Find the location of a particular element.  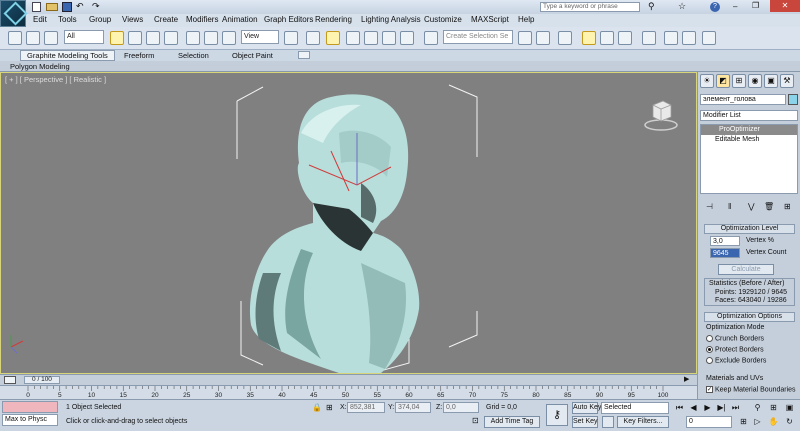

add-time-tag-button: Add Time Tag is located at coordinates (512, 422).